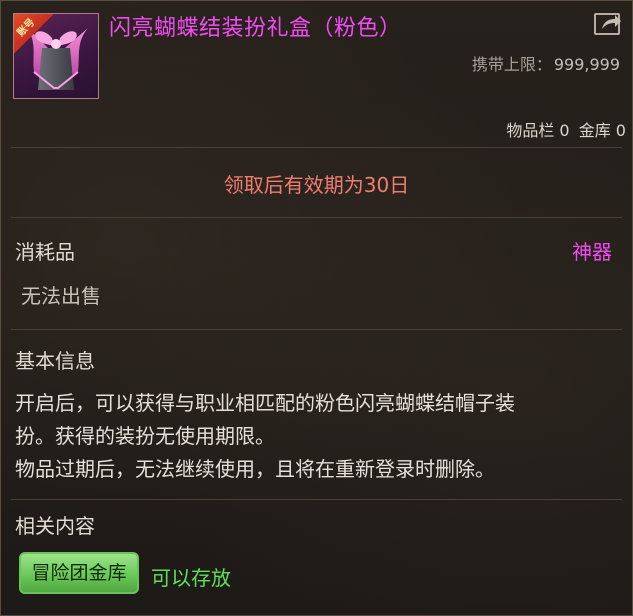 The height and width of the screenshot is (616, 633). Describe the element at coordinates (265, 403) in the screenshot. I see `description-line: 开启后，可以获得与职业相匹配的粉色闪亮蝴蝶结帽子装` at that location.